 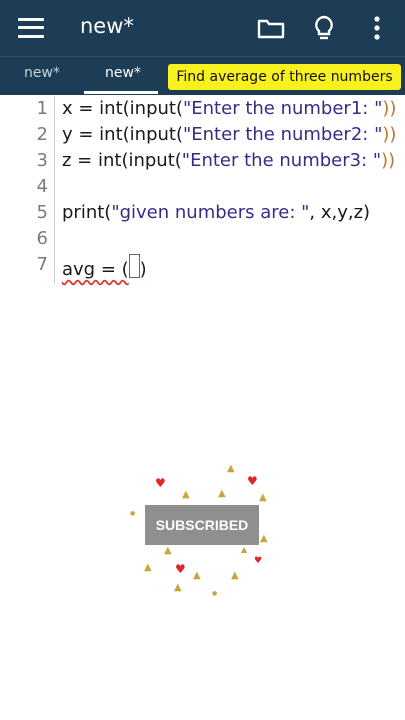 What do you see at coordinates (216, 212) in the screenshot?
I see `code-line: print("given numbers are: ", x,y,z)` at bounding box center [216, 212].